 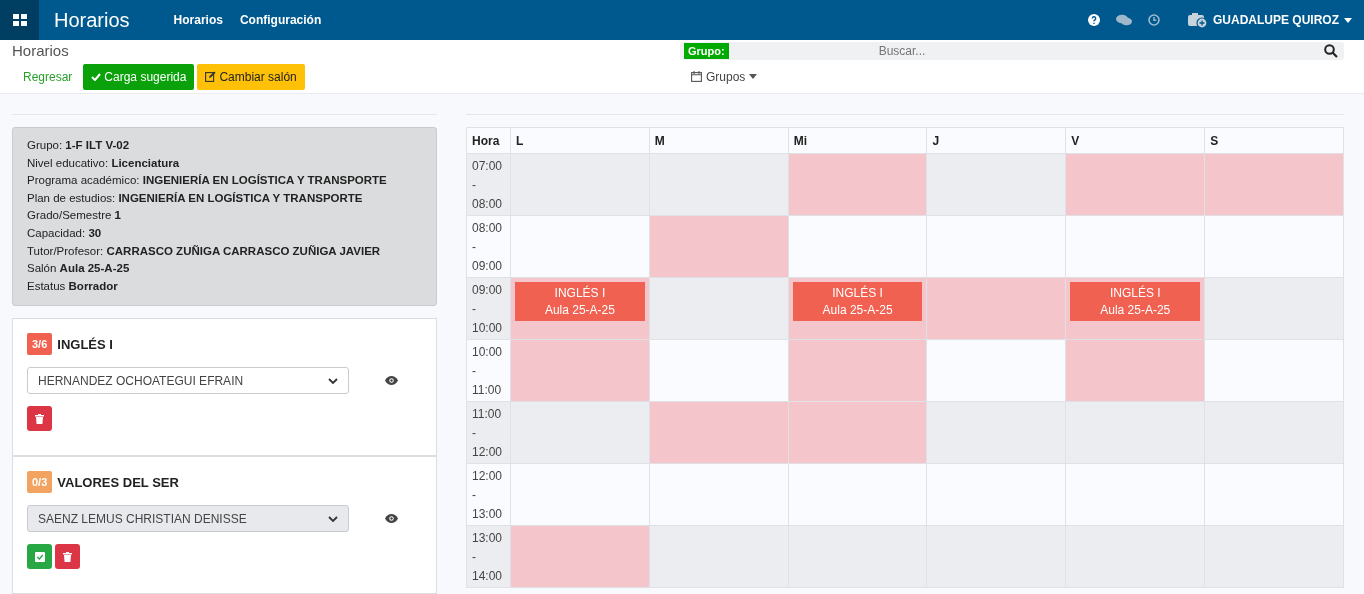 What do you see at coordinates (1331, 50) in the screenshot?
I see `search-icon` at bounding box center [1331, 50].